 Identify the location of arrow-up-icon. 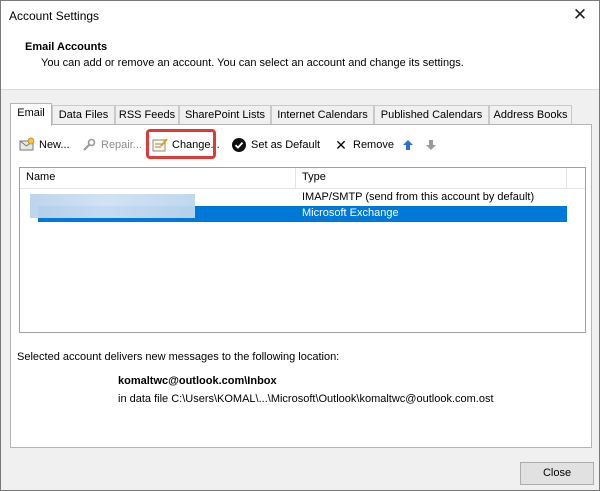
(408, 145).